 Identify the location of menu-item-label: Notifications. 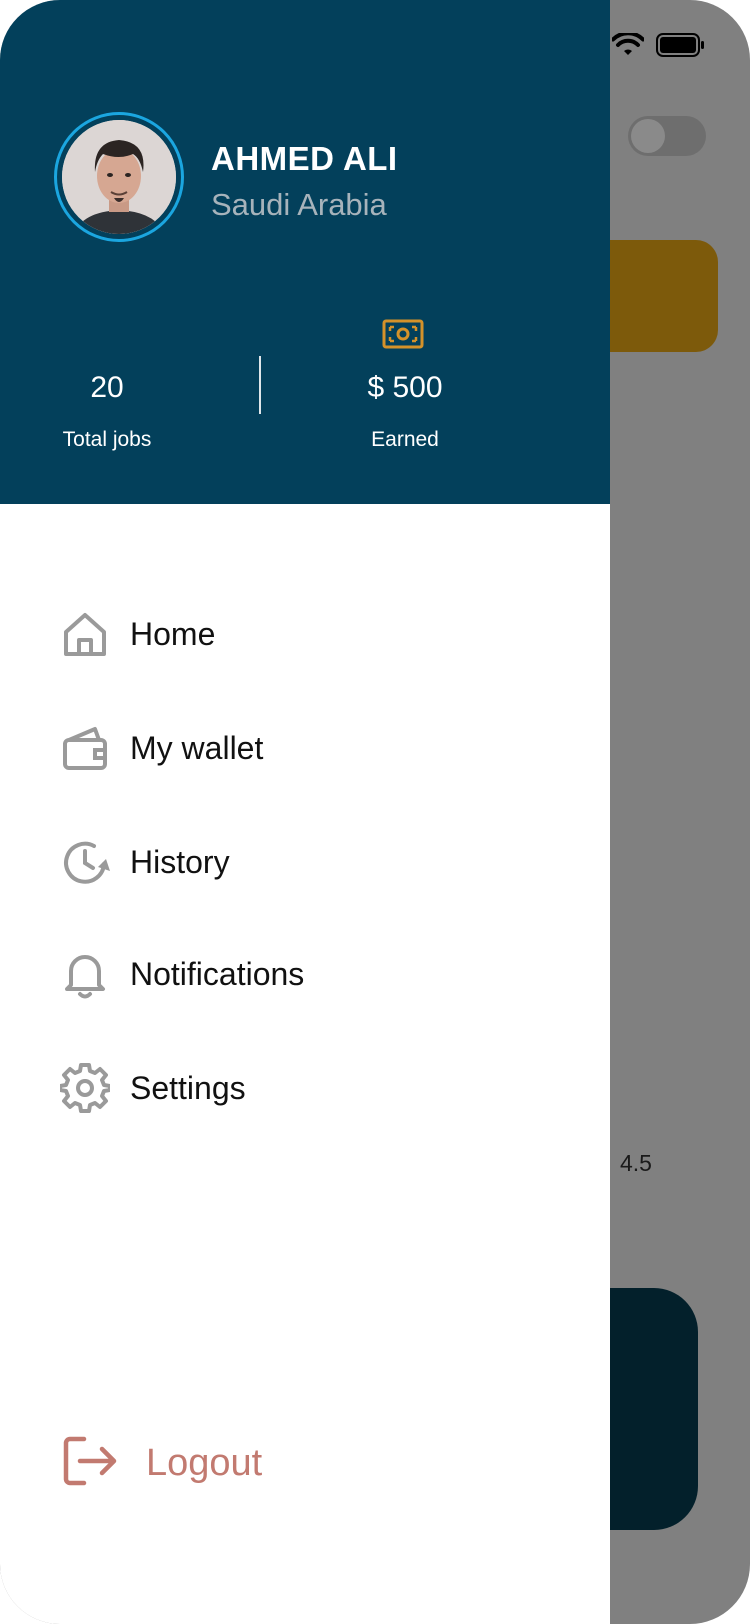
(217, 973).